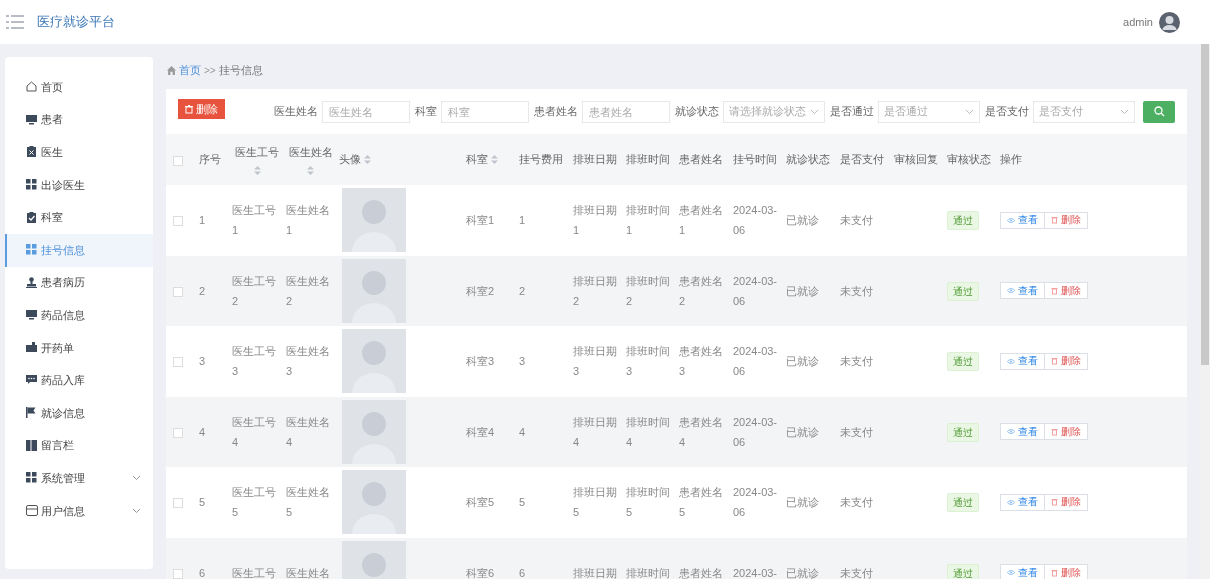 Image resolution: width=1210 pixels, height=579 pixels. What do you see at coordinates (916, 159) in the screenshot?
I see `column-header: 审核回复` at bounding box center [916, 159].